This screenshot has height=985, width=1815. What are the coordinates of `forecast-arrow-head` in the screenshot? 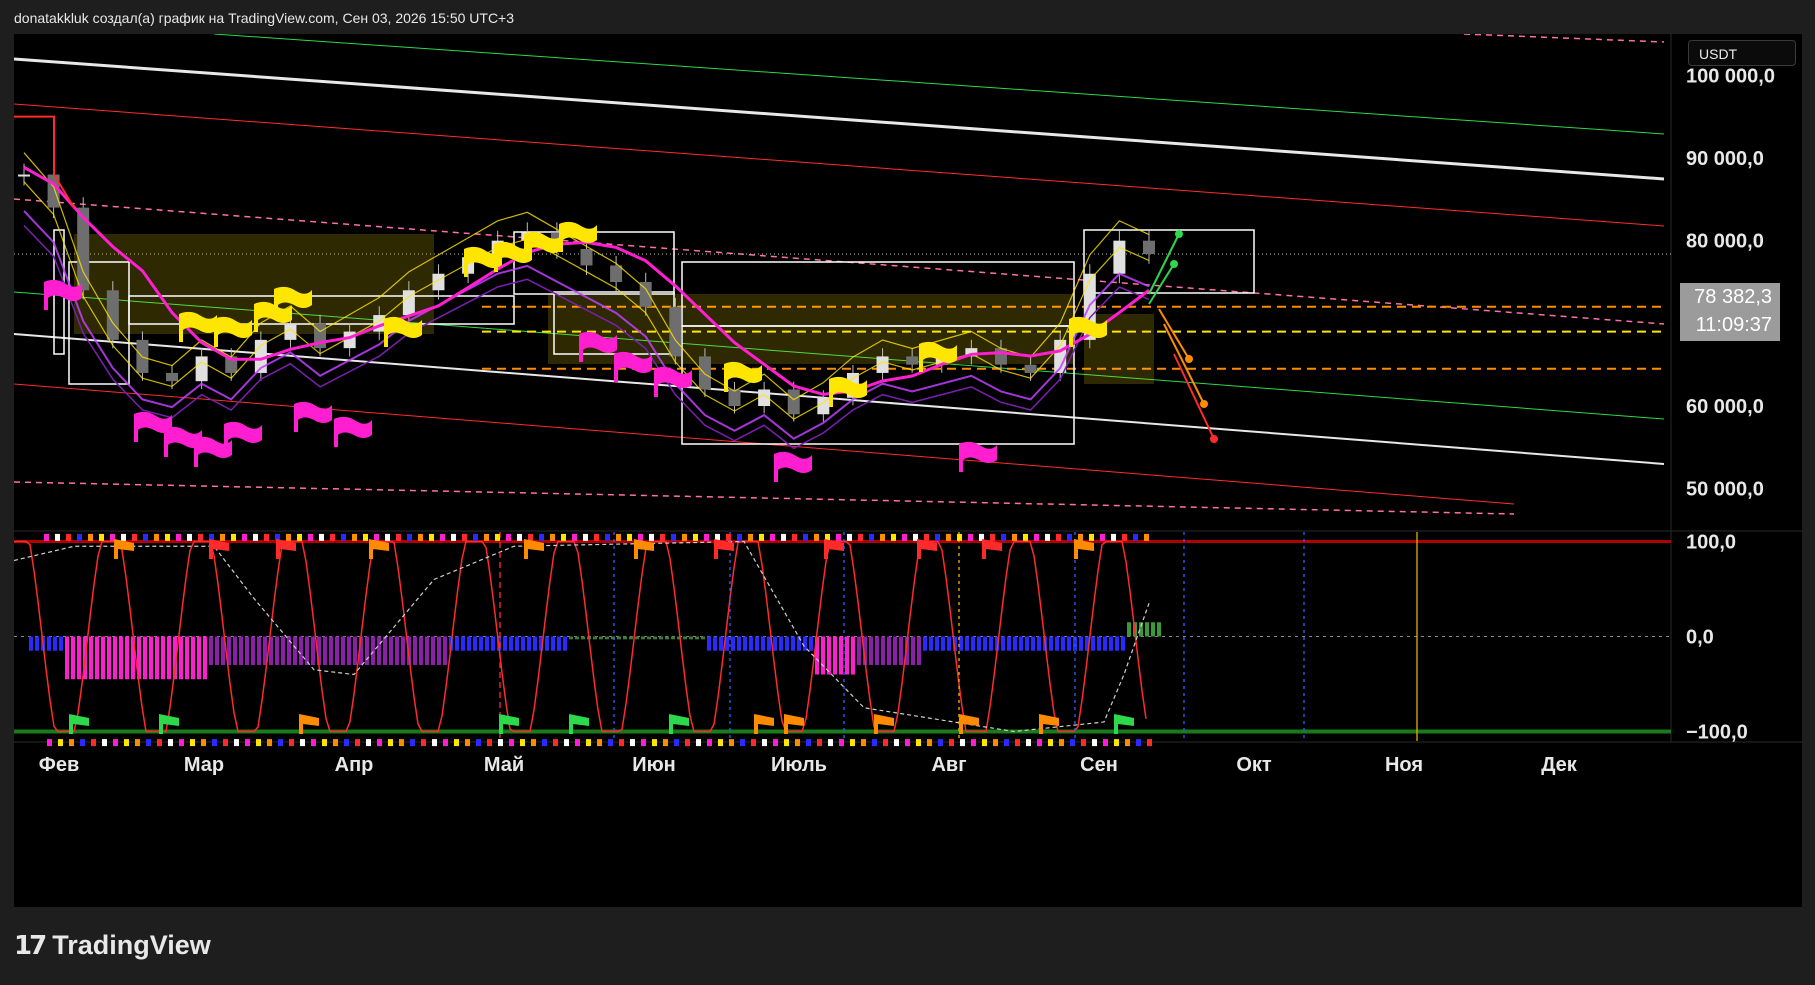 It's located at (1179, 234).